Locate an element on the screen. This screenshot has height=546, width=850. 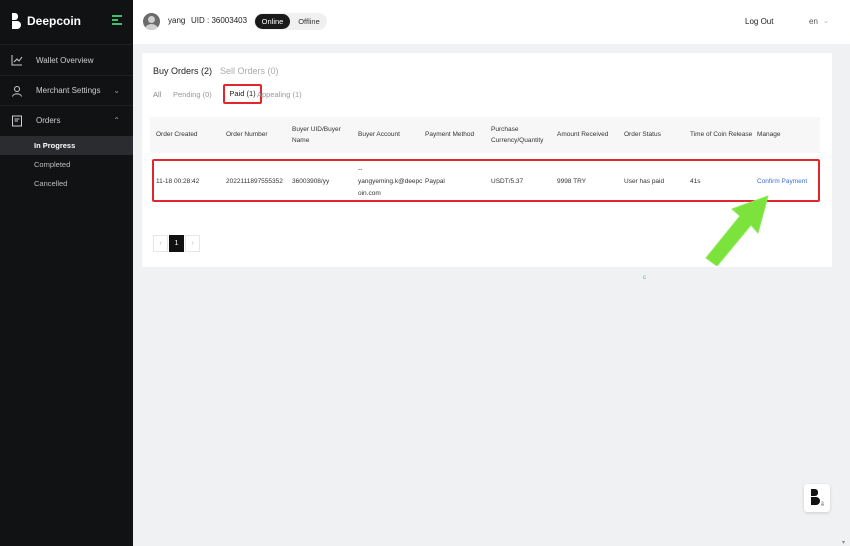
page-button-current: 1 is located at coordinates (176, 243).